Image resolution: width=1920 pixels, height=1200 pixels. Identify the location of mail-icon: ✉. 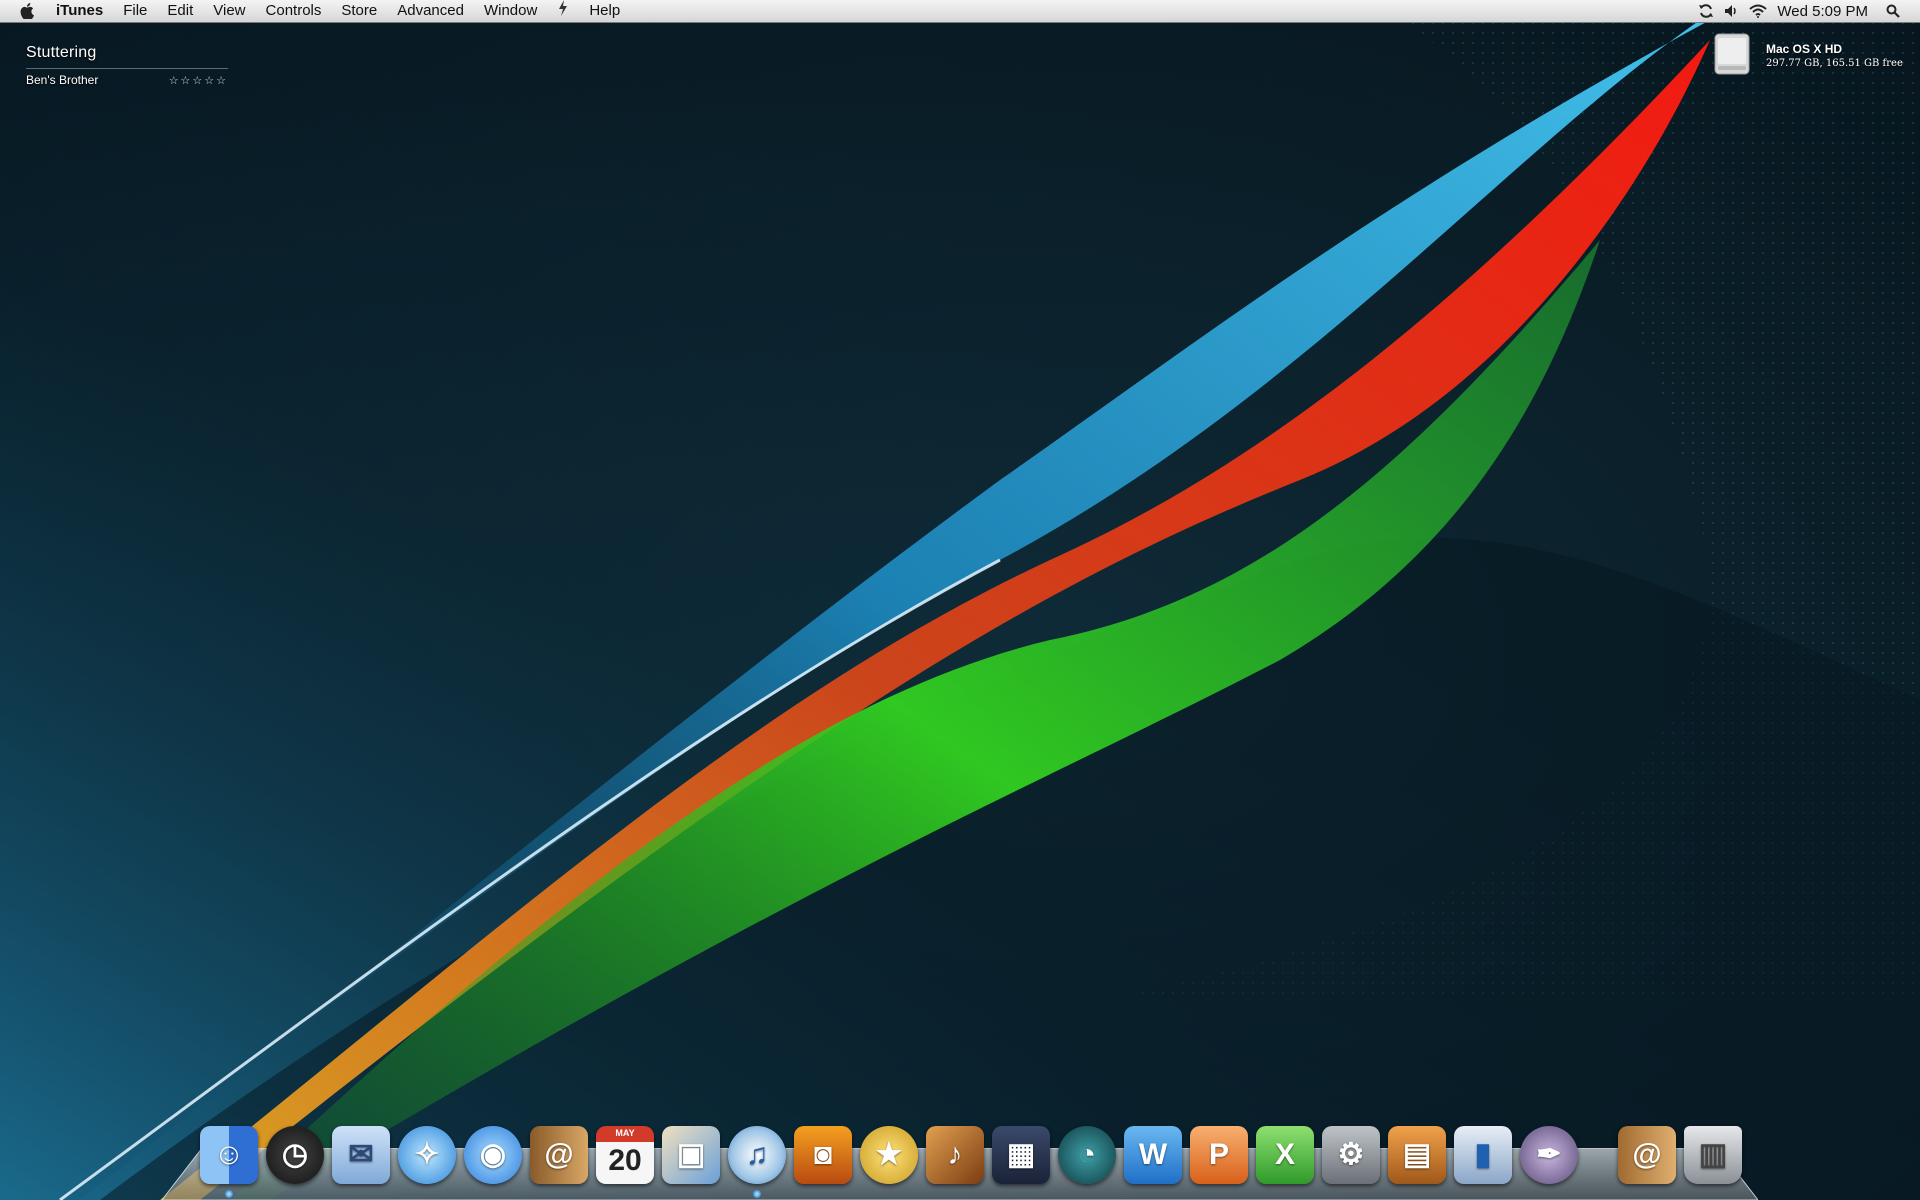
(361, 1154).